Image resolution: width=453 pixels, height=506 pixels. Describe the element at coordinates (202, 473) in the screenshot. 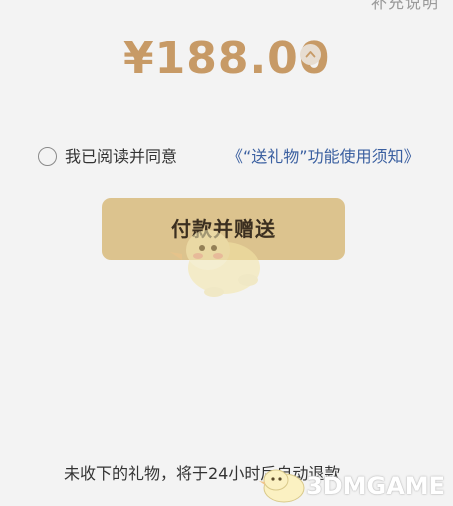

I see `refund-note: 未收下的礼物，将于24小时后自动退款` at that location.